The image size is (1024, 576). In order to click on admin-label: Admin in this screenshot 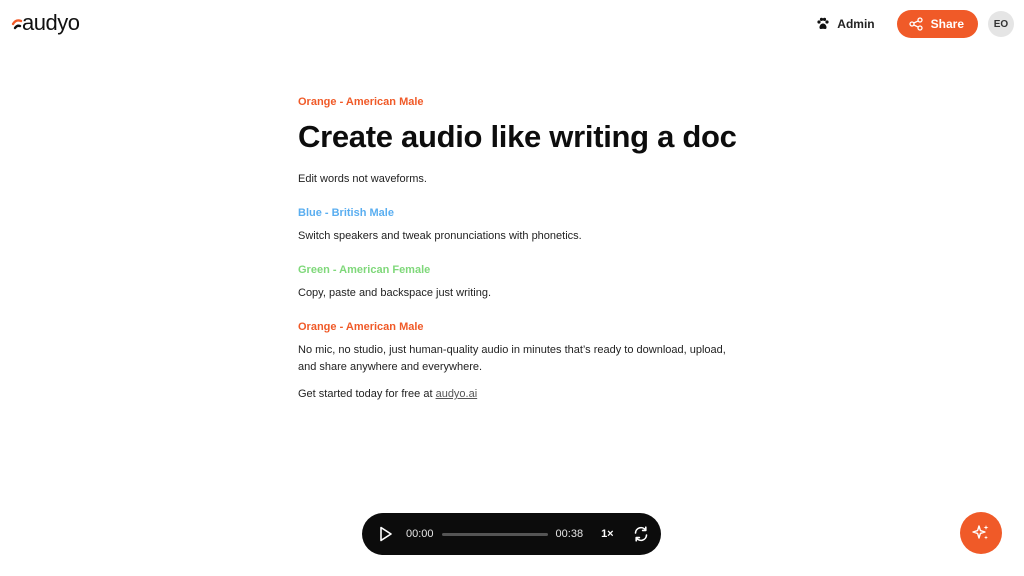, I will do `click(856, 24)`.